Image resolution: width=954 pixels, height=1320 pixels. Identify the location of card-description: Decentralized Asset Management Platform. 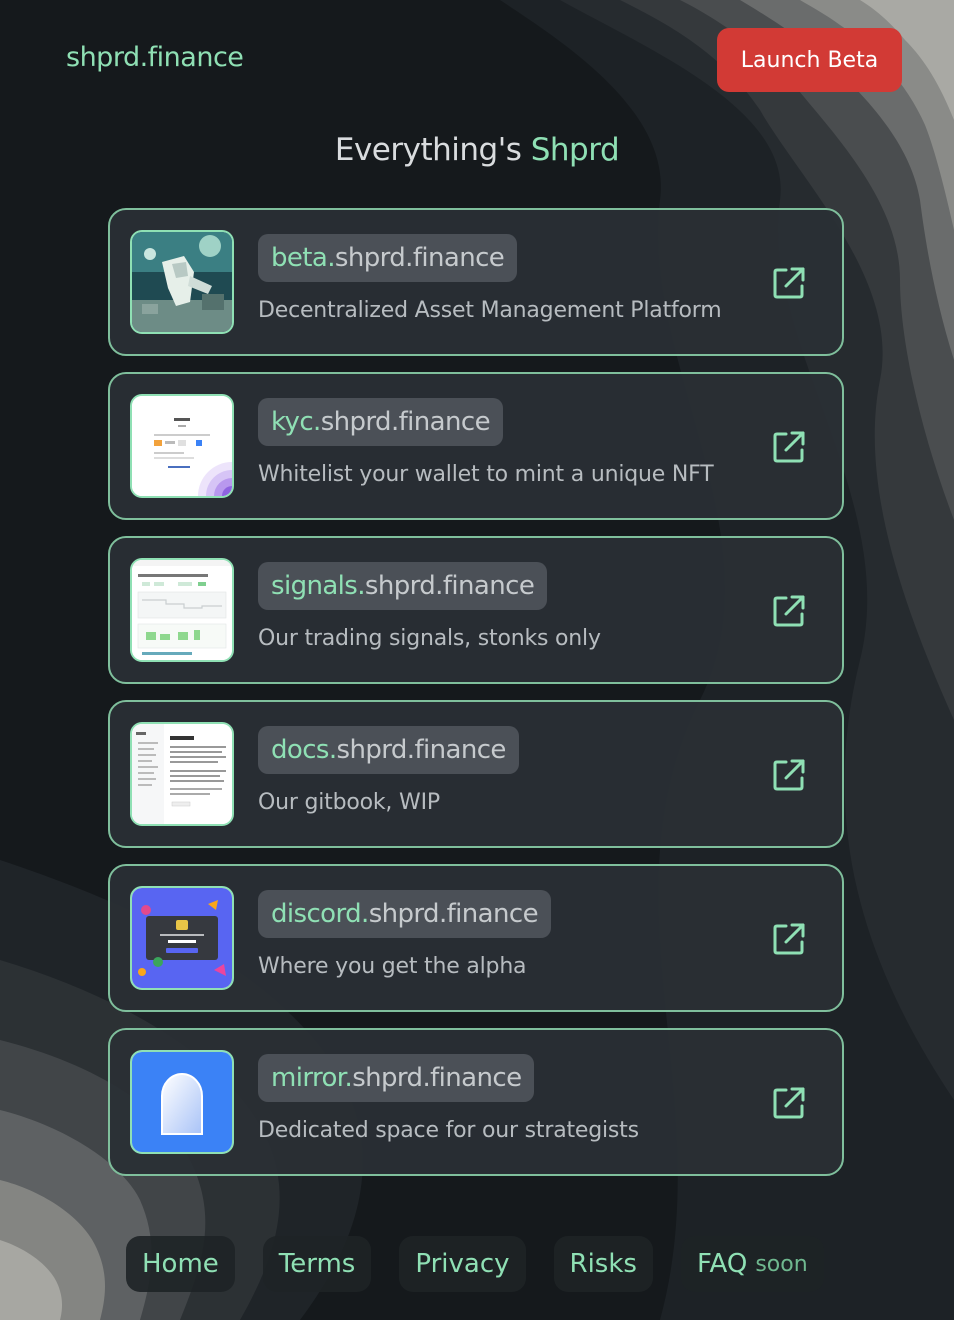
(490, 310).